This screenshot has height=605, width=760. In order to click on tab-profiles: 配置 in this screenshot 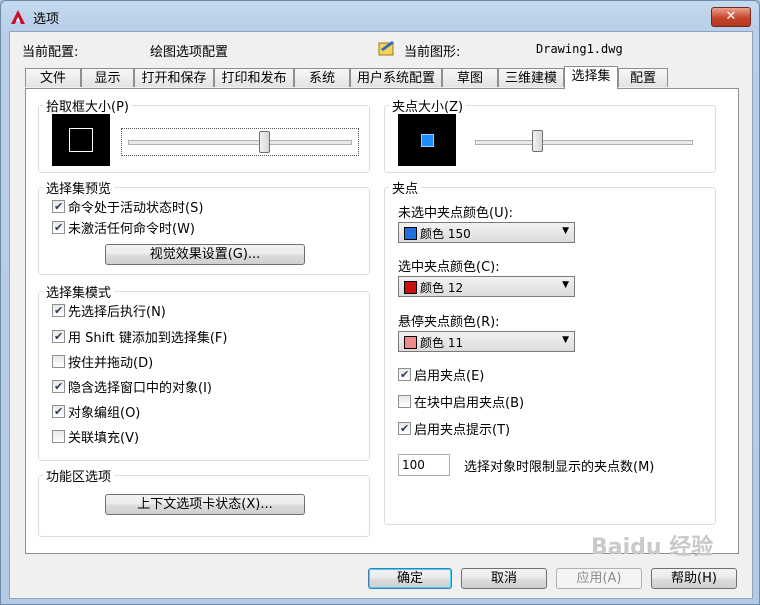, I will do `click(643, 77)`.